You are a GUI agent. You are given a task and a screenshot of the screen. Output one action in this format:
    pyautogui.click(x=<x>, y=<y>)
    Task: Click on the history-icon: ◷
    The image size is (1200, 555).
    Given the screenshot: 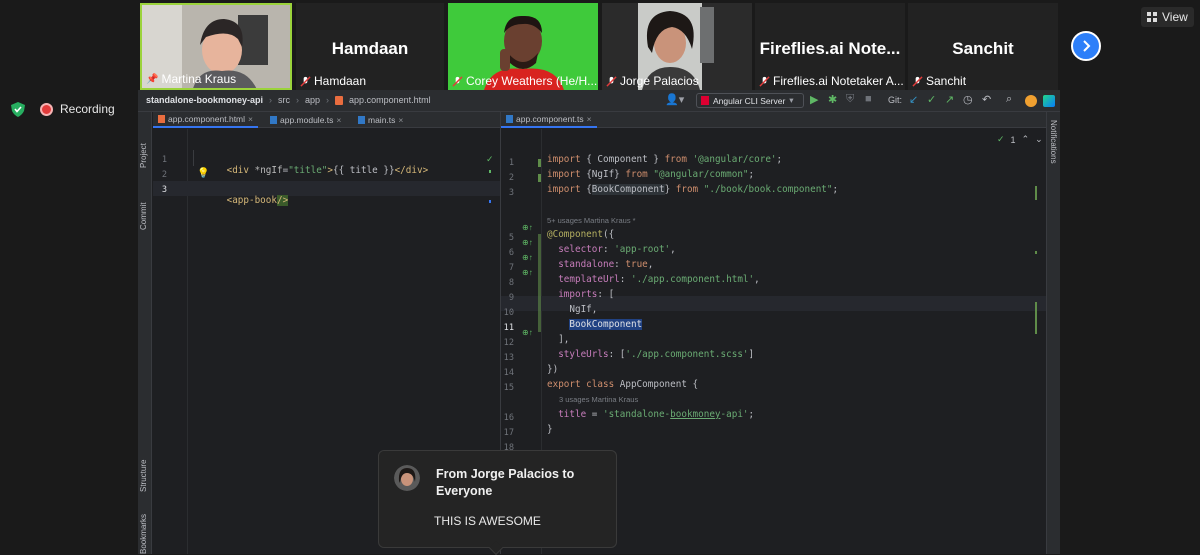 What is the action you would take?
    pyautogui.click(x=968, y=99)
    